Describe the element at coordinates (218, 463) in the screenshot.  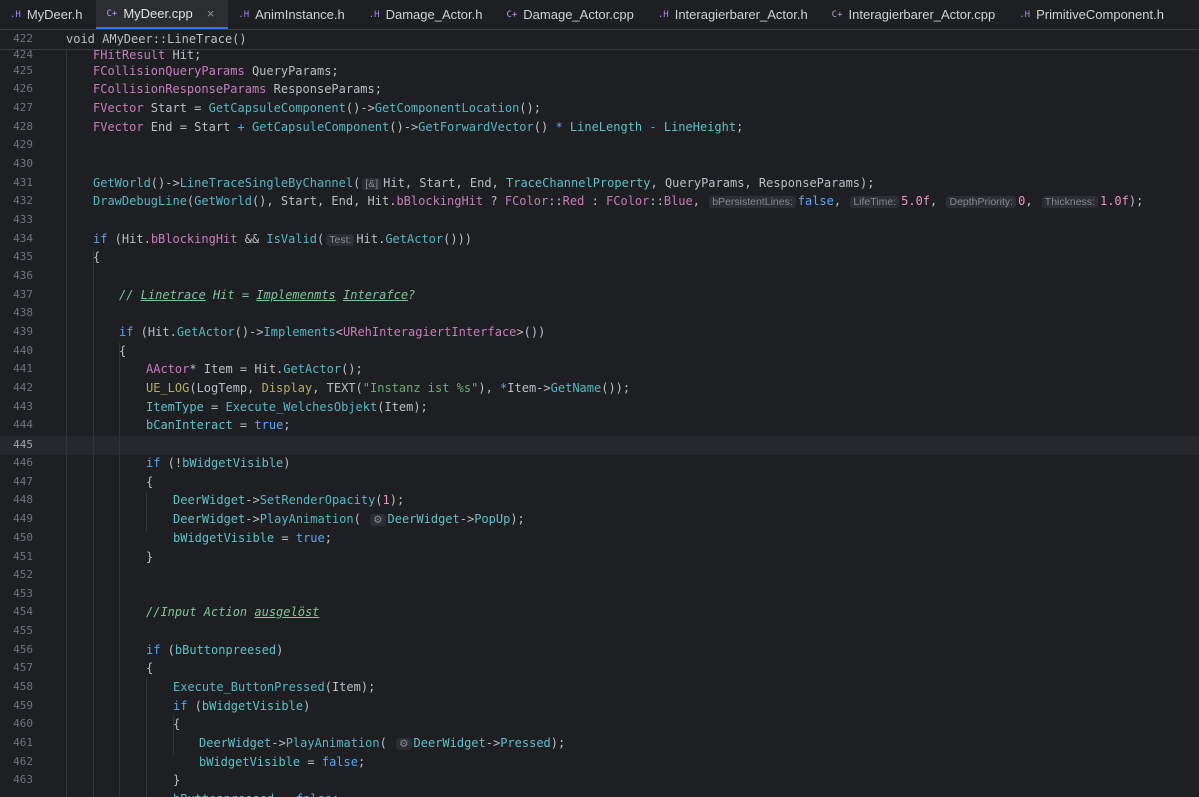
I see `code-line: if (!bWidgetVisible)` at that location.